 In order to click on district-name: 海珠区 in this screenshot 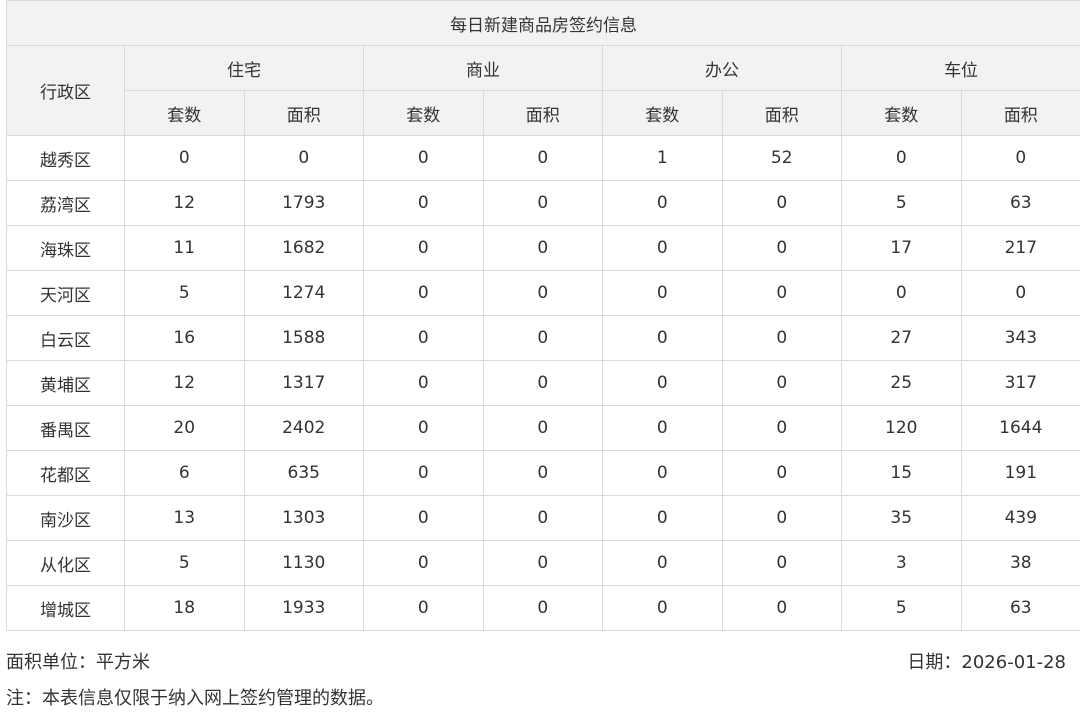, I will do `click(65, 248)`.